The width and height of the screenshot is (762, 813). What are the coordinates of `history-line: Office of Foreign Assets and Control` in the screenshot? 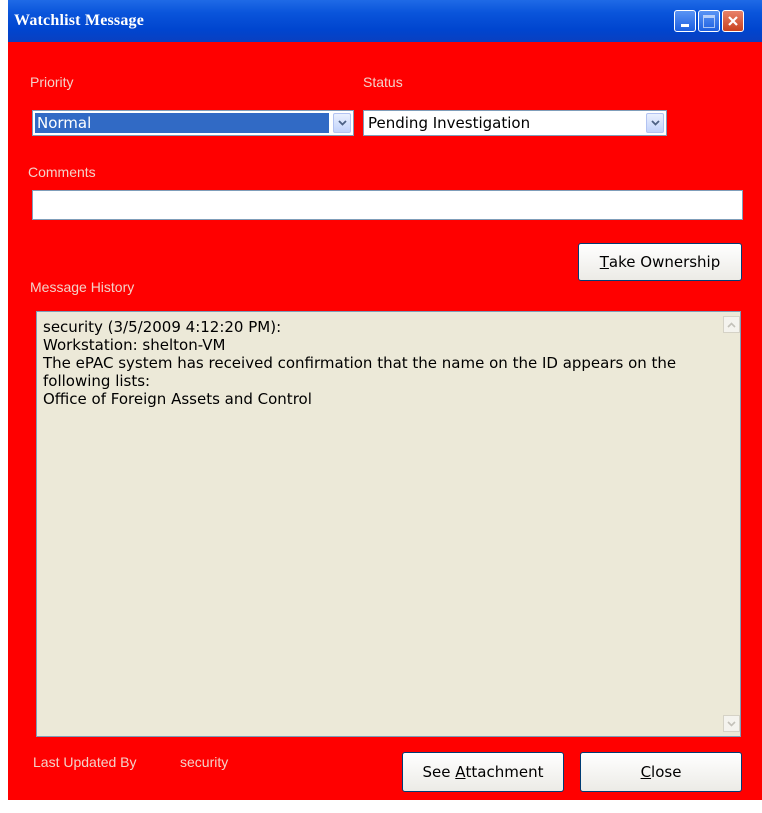 It's located at (177, 399).